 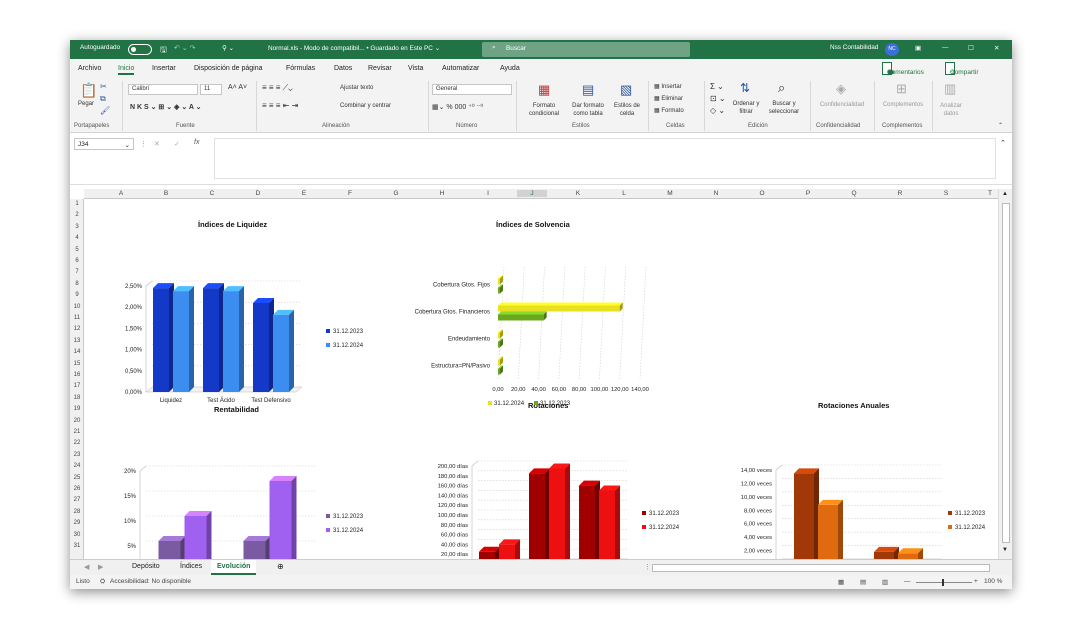 I want to click on customize-icon: ⚲ ⌄, so click(x=228, y=48).